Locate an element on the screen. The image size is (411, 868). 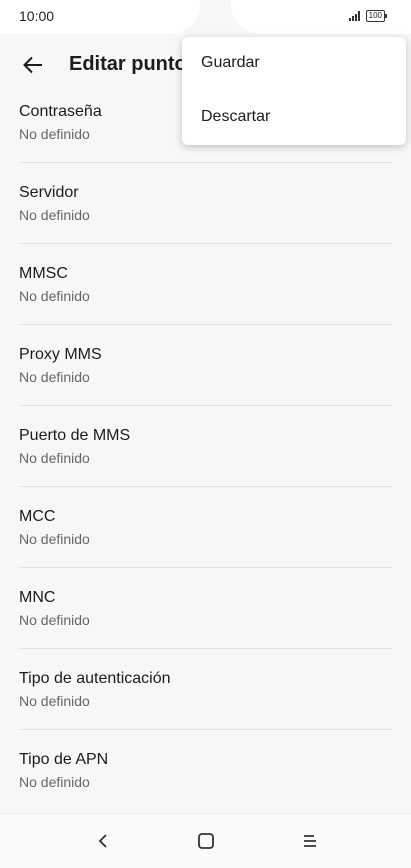
pref-item-mnc: MNC No definido is located at coordinates (205, 608).